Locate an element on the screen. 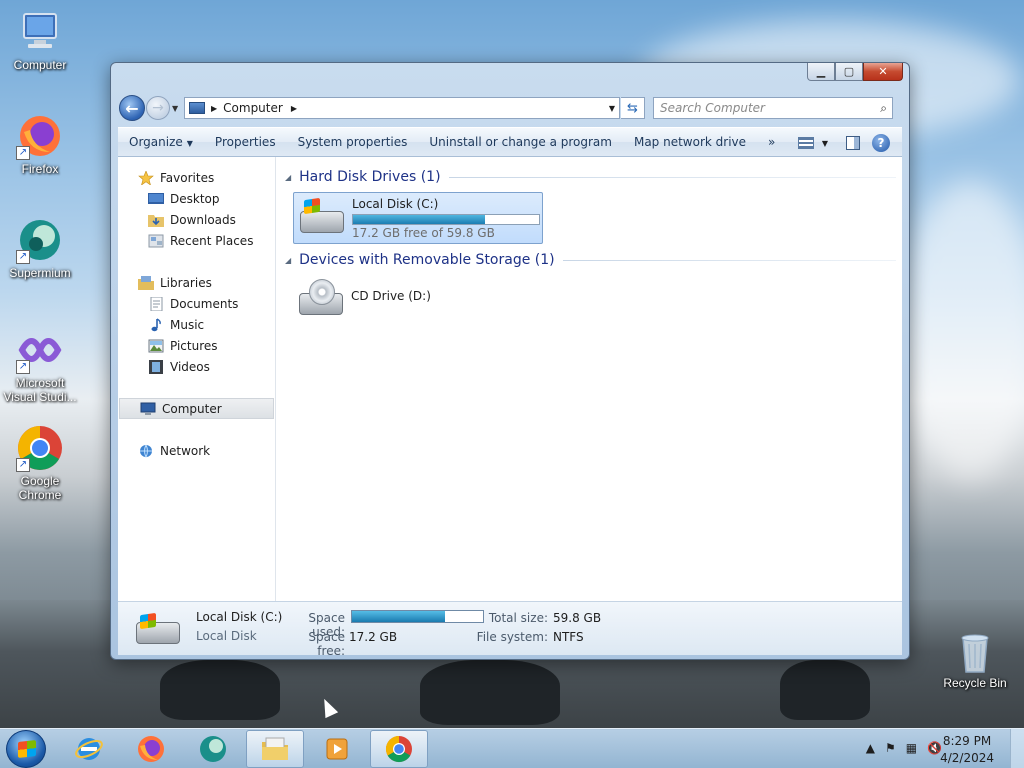 The height and width of the screenshot is (768, 1024). taskbar-windows-explorer is located at coordinates (275, 749).